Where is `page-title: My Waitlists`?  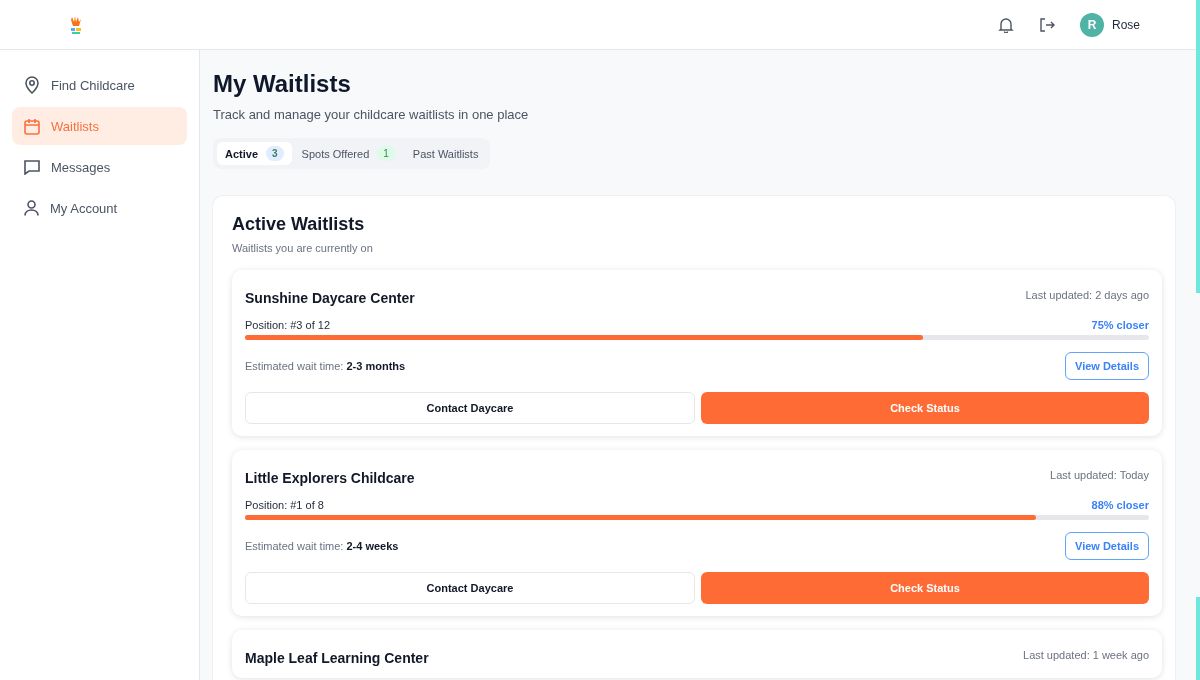
page-title: My Waitlists is located at coordinates (282, 84).